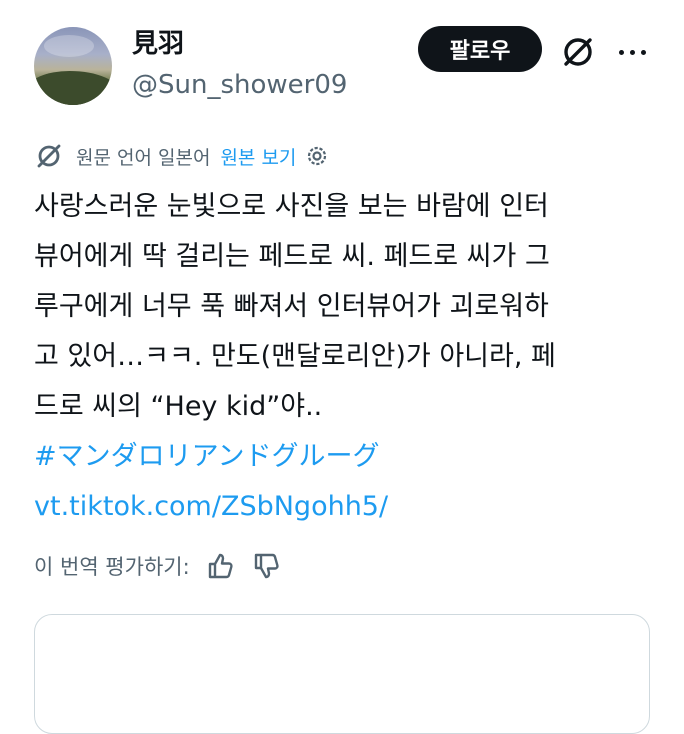  Describe the element at coordinates (143, 157) in the screenshot. I see `translation-label: 원문 언어 일본어` at that location.